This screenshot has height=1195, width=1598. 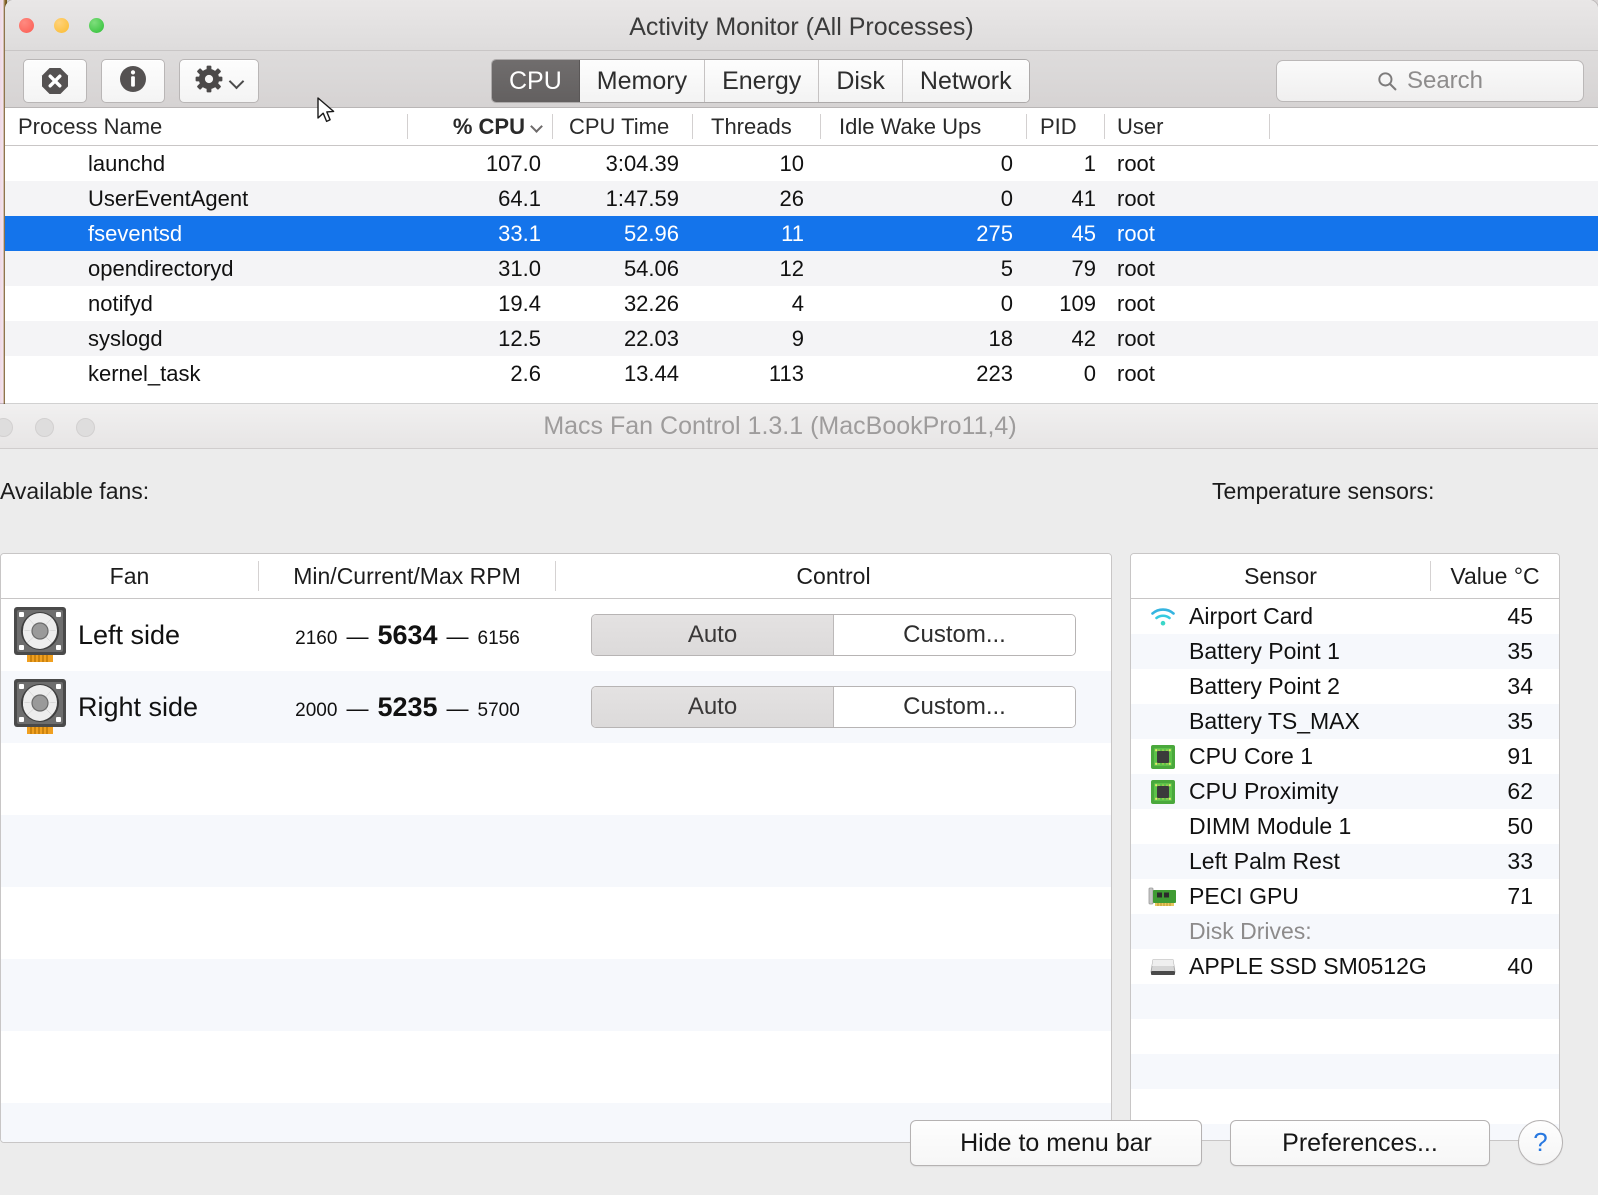 I want to click on table-row-selected: fseventsd 33.1 52.96 11 275 45 root, so click(x=801, y=233).